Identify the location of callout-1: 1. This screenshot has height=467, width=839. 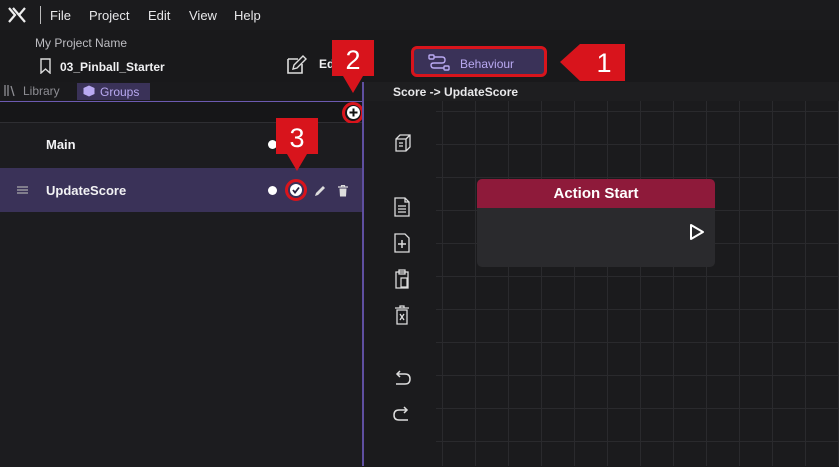
(592, 62).